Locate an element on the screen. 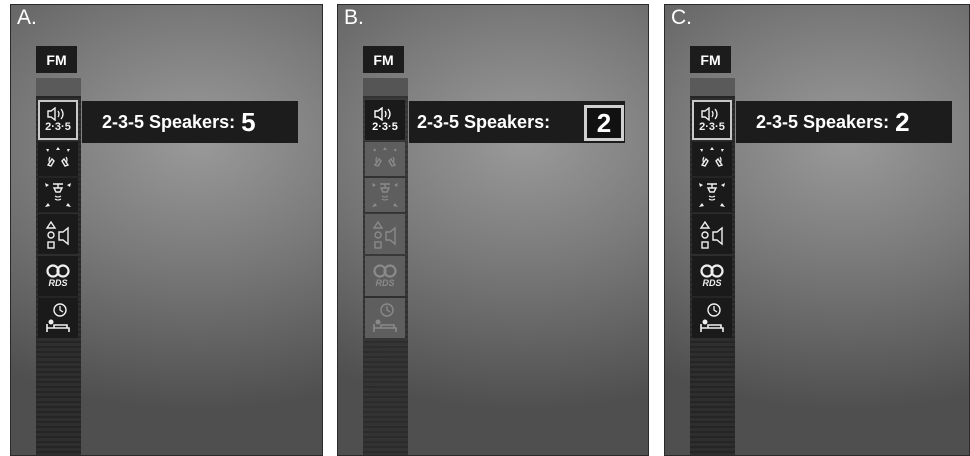 The height and width of the screenshot is (456, 970). setting-bar: 2-3-5 Speakers: 5 is located at coordinates (190, 122).